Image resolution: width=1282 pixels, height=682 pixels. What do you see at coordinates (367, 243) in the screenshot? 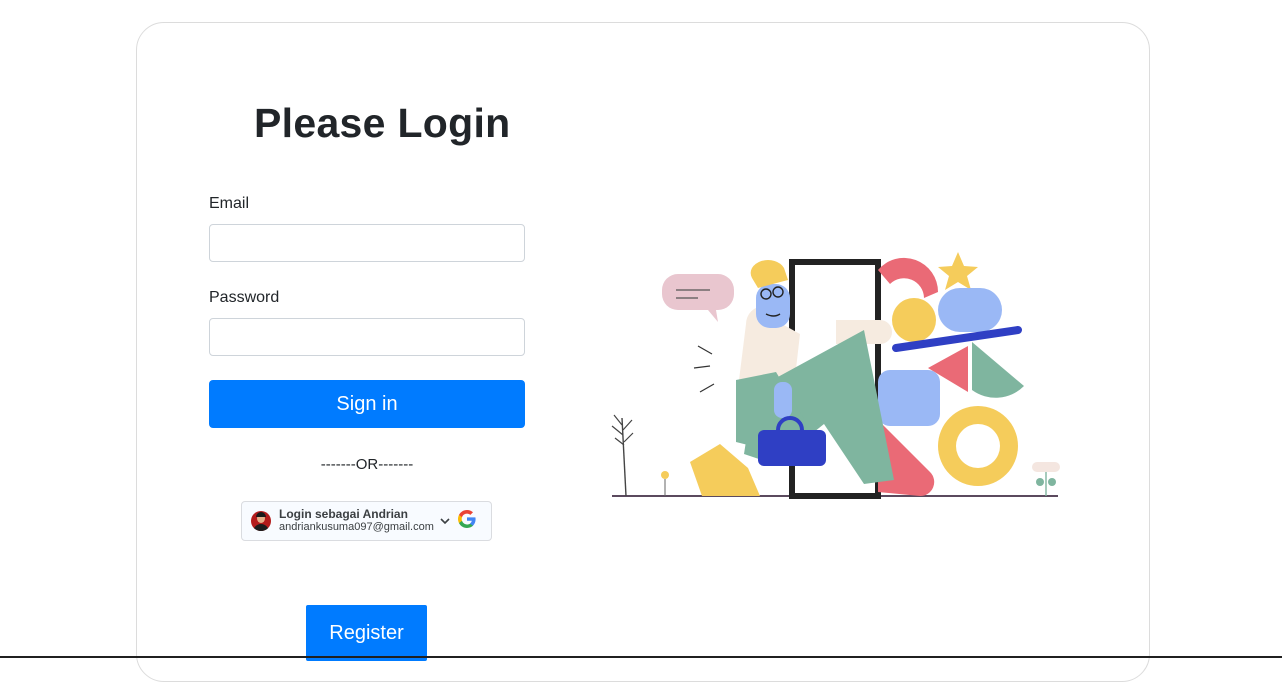
I see `email-field` at bounding box center [367, 243].